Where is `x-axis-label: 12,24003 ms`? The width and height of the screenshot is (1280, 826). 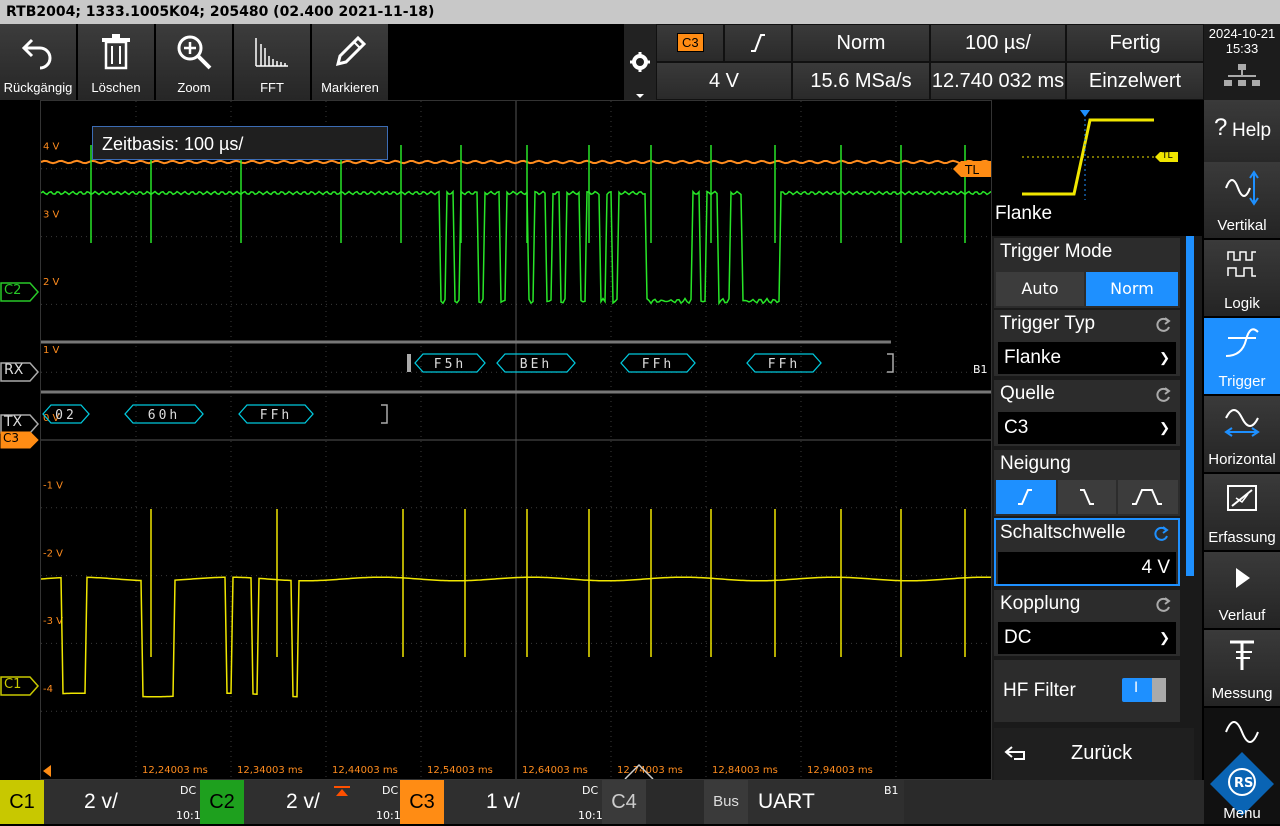 x-axis-label: 12,24003 ms is located at coordinates (175, 770).